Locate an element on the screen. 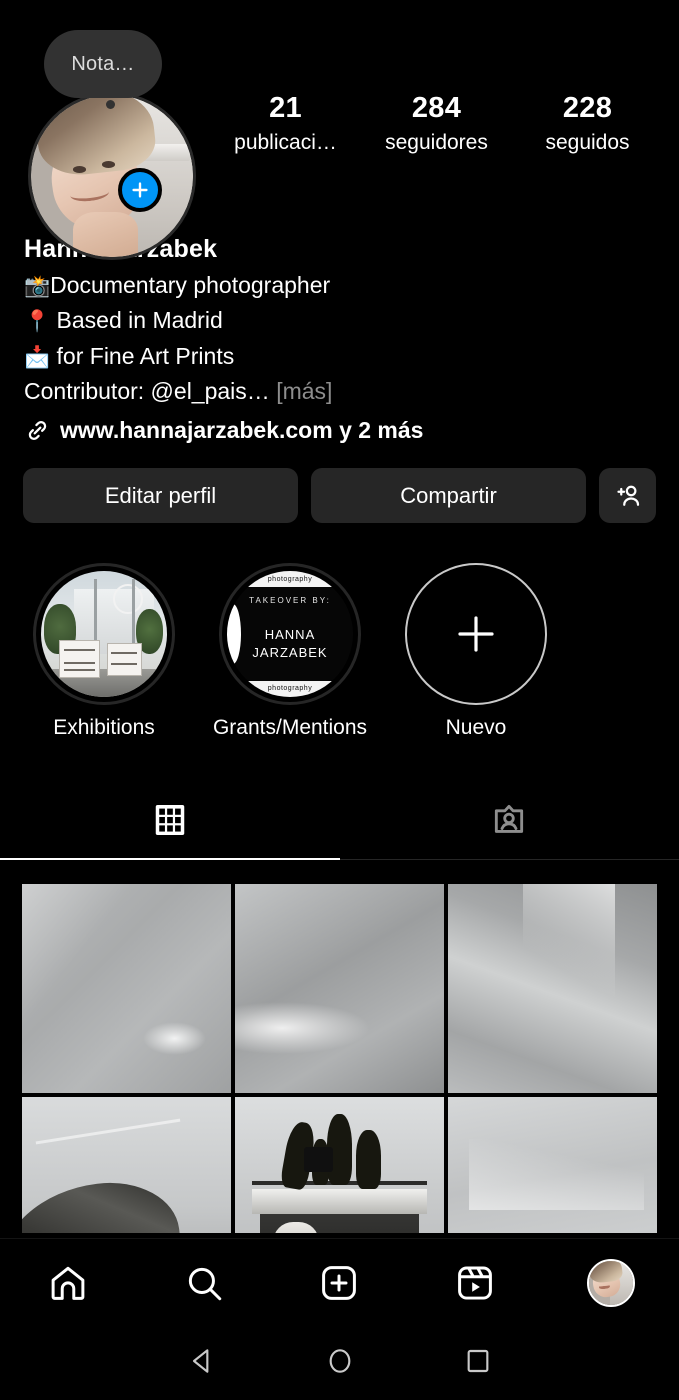 The height and width of the screenshot is (1400, 679). system-back-button is located at coordinates (202, 1363).